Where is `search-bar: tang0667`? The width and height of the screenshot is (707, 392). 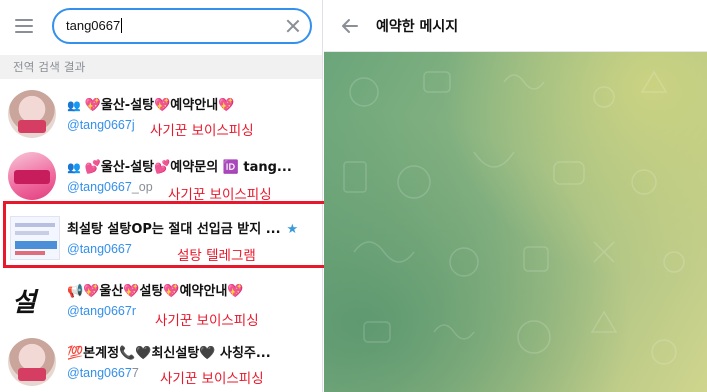
search-bar: tang0667 is located at coordinates (161, 26).